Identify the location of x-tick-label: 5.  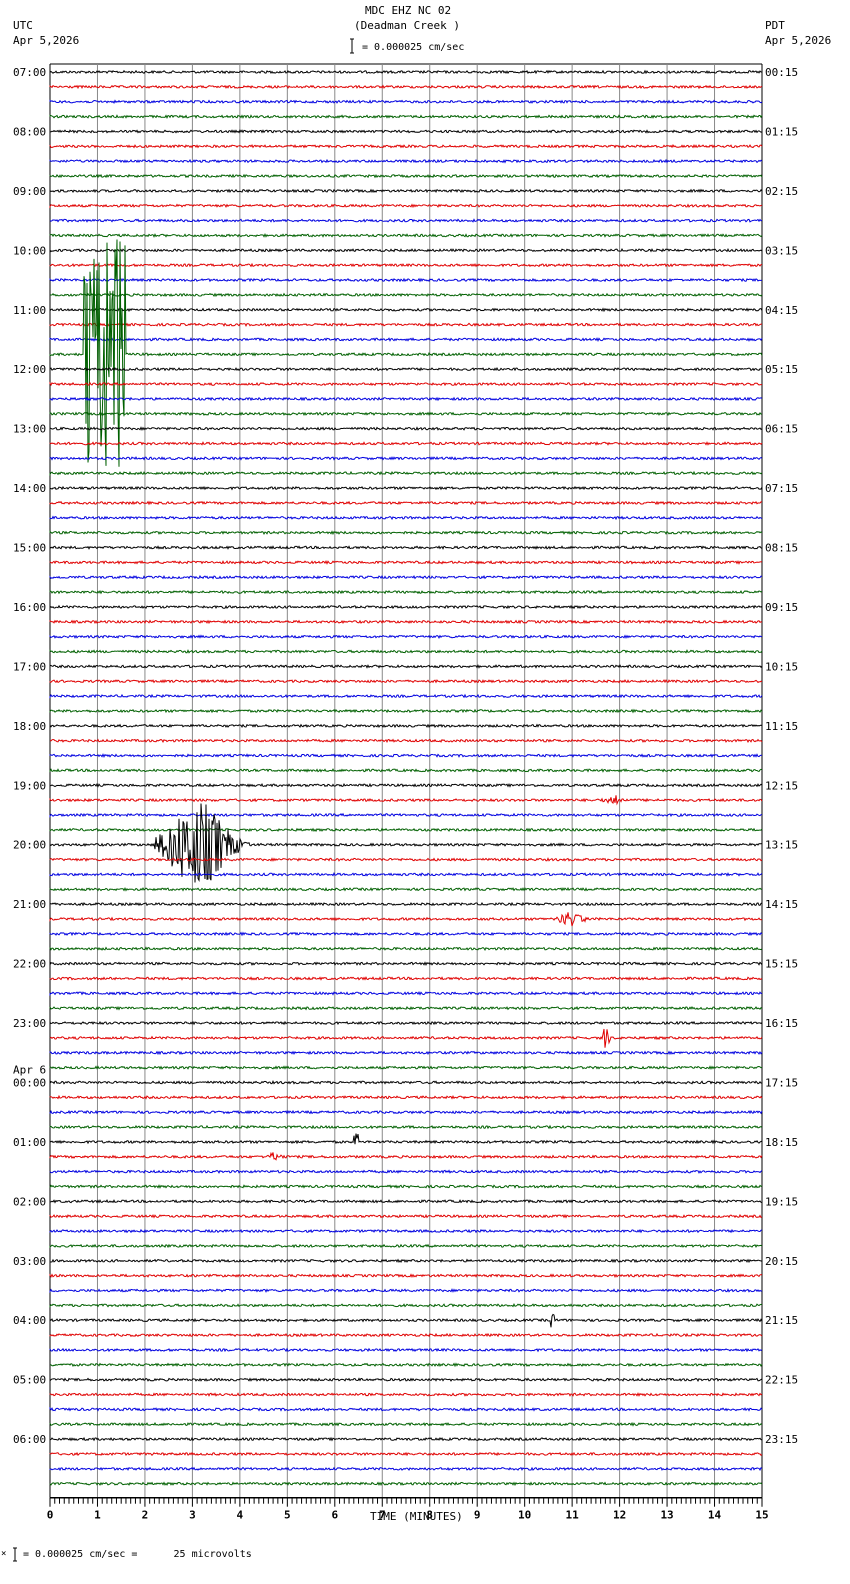
(287, 1515).